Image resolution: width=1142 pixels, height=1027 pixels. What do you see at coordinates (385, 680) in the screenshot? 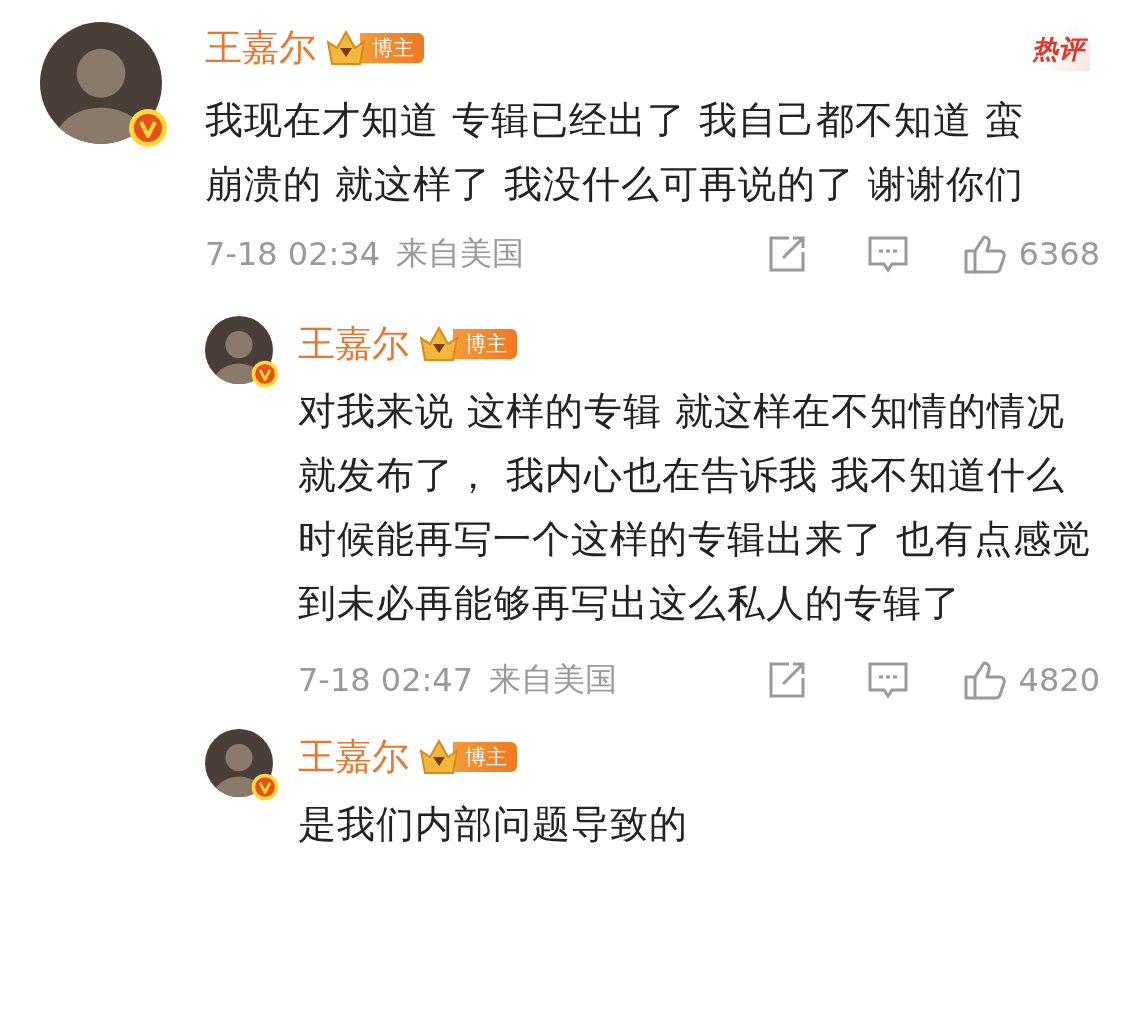
I see `timestamp: 7-18 02:47` at bounding box center [385, 680].